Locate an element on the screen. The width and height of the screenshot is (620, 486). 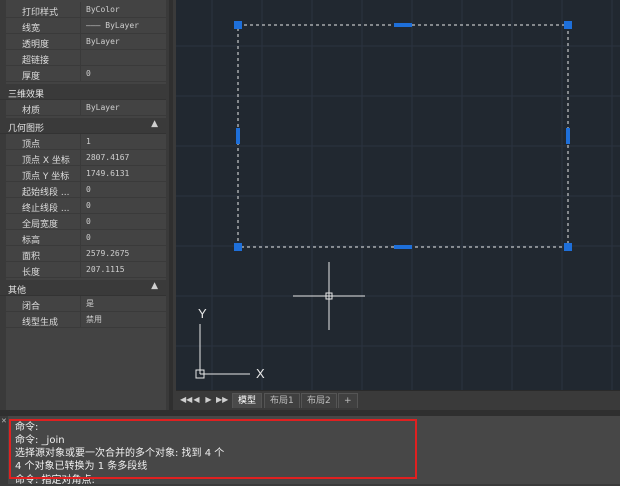
panel-splitter is located at coordinates (171, 205).